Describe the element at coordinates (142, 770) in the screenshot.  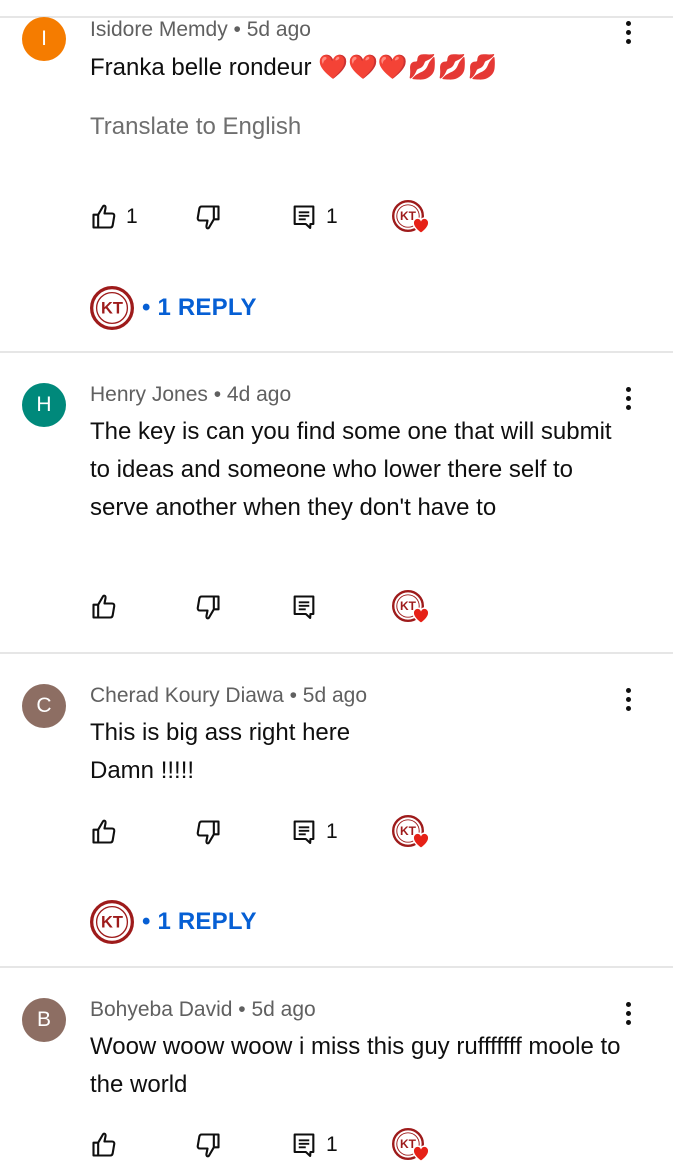
I see `comment-text-line: Damn !!!!!` at that location.